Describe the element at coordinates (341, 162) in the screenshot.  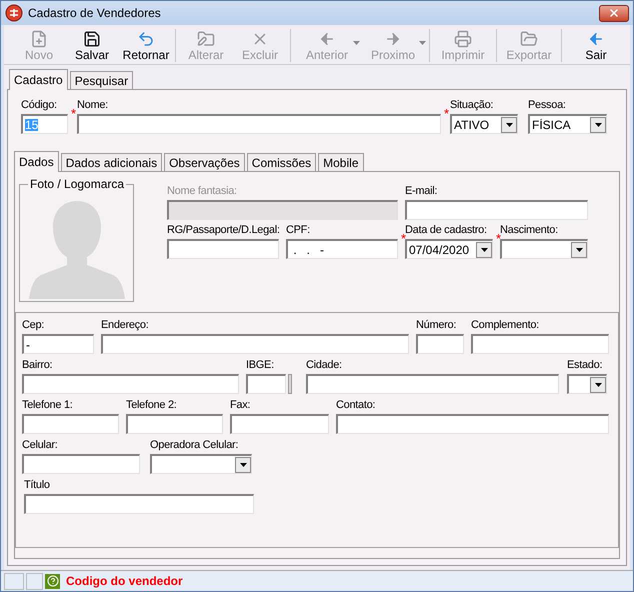
I see `tab: Mobile` at that location.